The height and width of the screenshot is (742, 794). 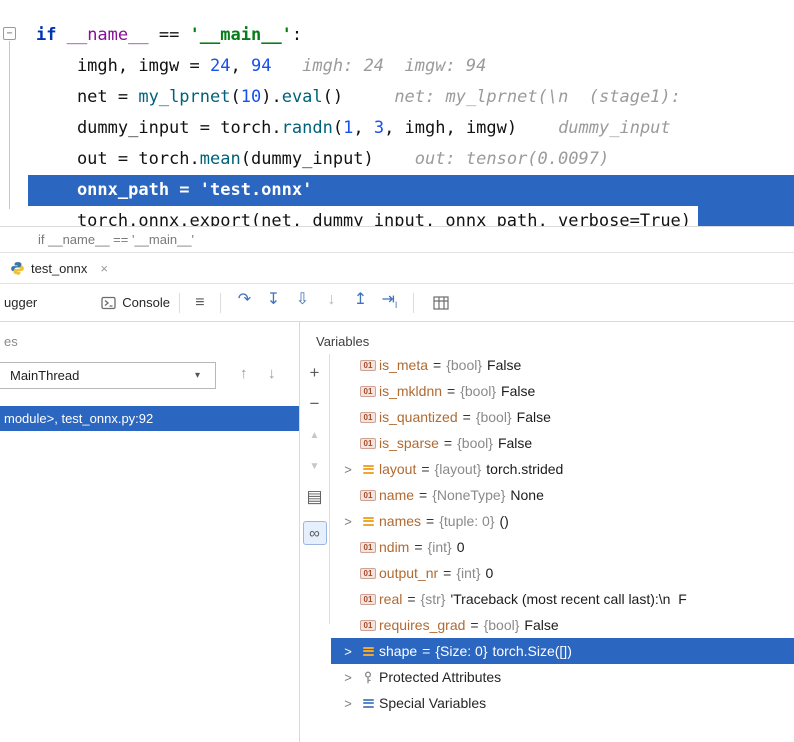 What do you see at coordinates (504, 521) in the screenshot?
I see `variable-value: ()` at bounding box center [504, 521].